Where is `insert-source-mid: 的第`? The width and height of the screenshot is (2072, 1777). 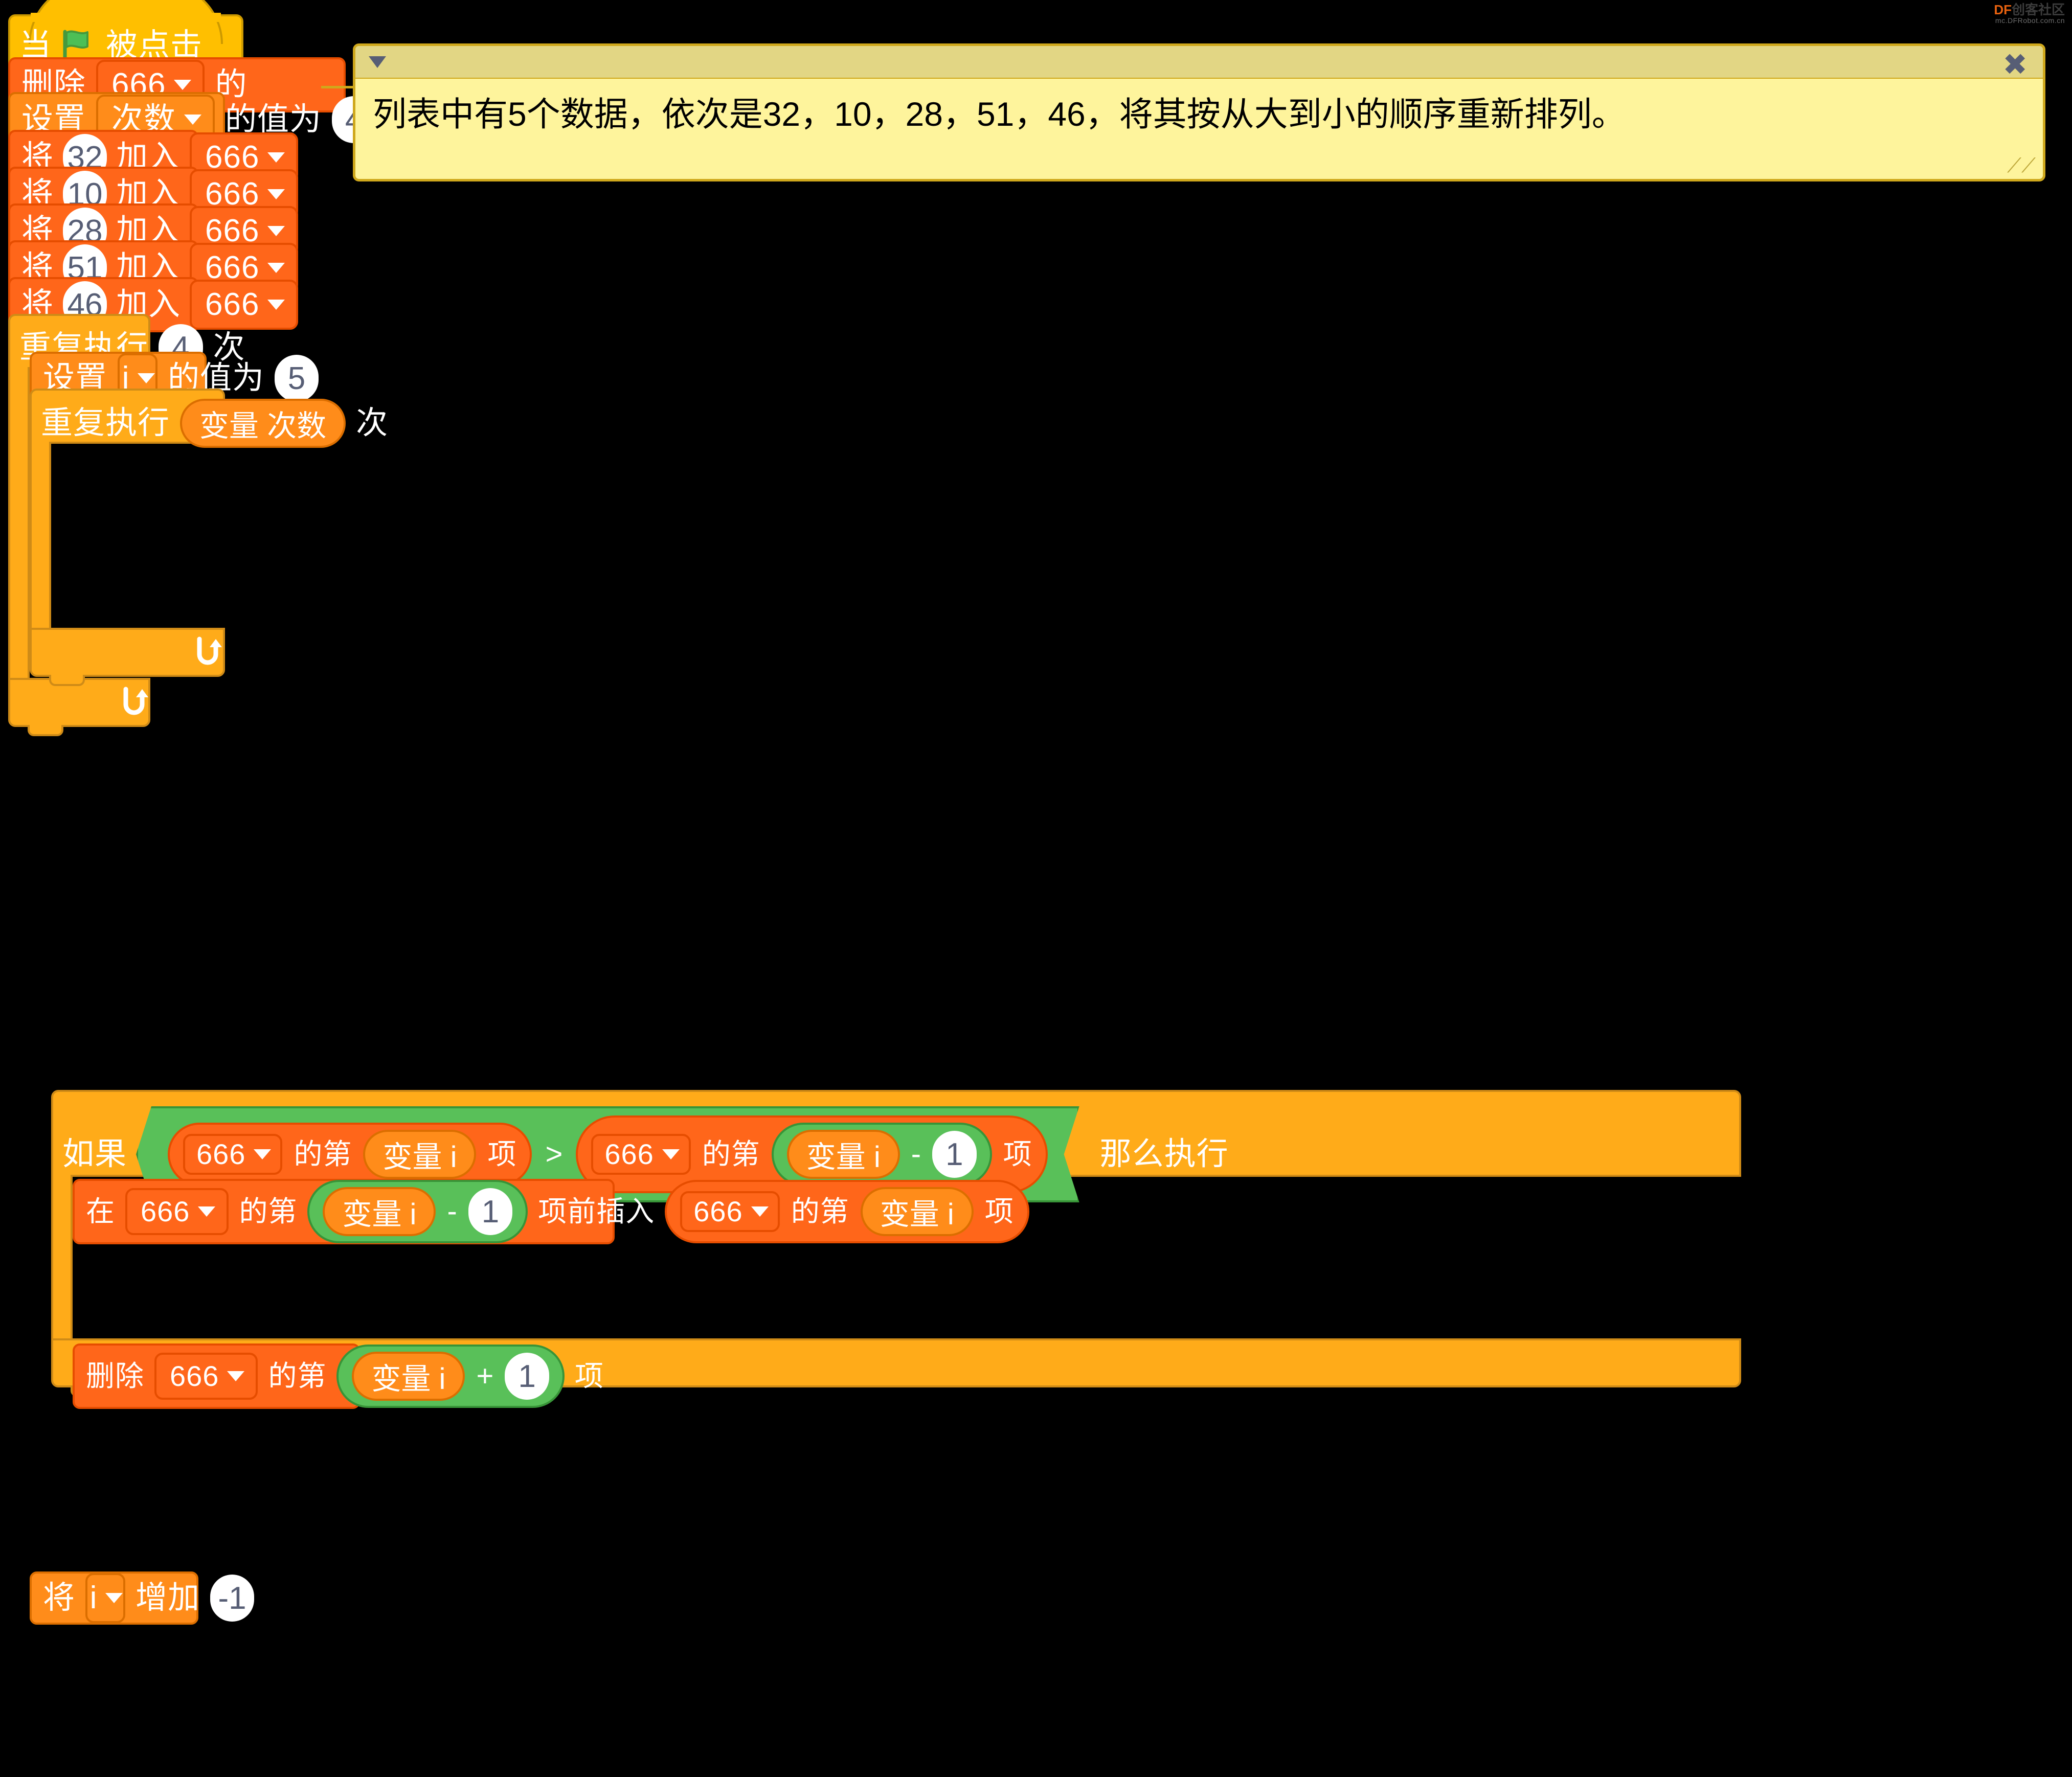 insert-source-mid: 的第 is located at coordinates (820, 1211).